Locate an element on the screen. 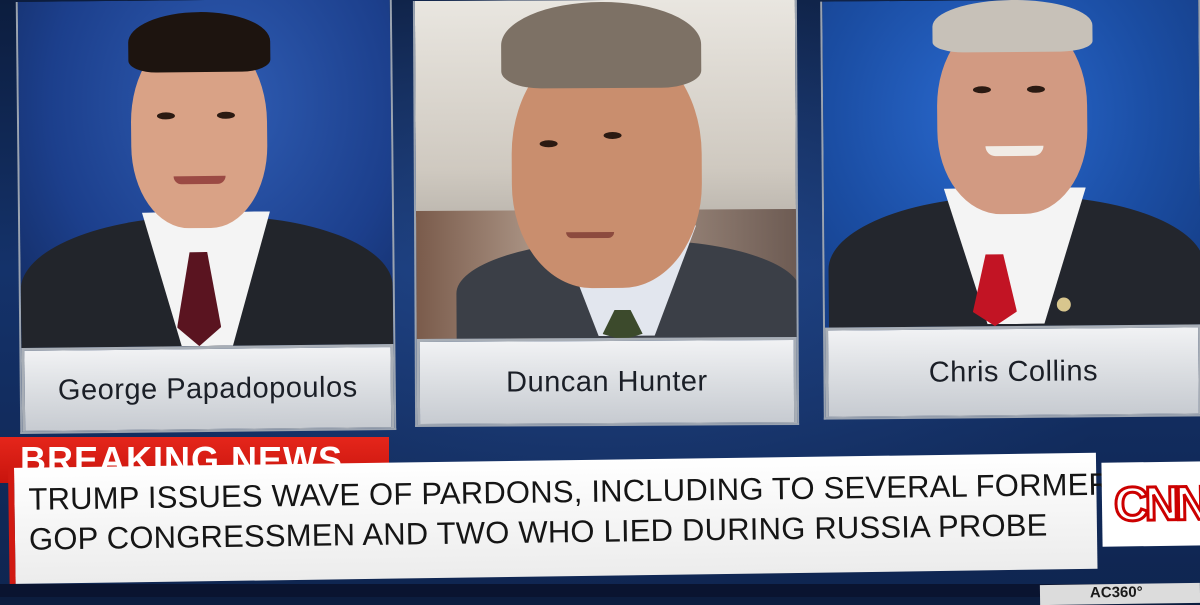 This screenshot has height=605, width=1200. nameplate-3: Chris Collins is located at coordinates (1012, 372).